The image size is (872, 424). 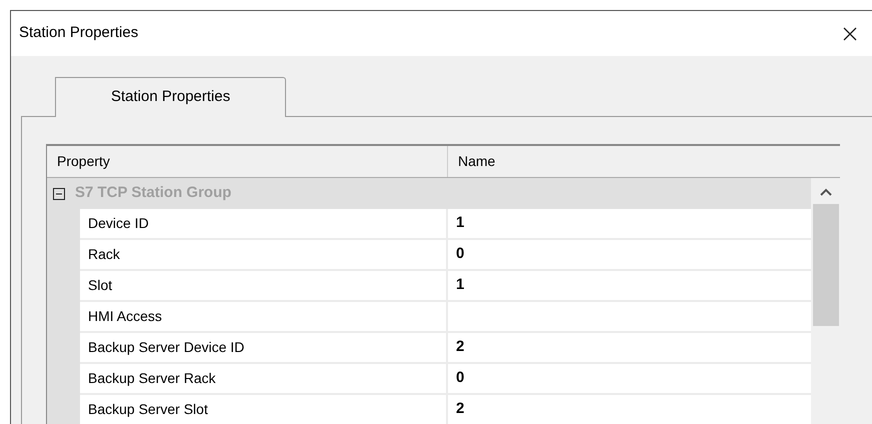 What do you see at coordinates (850, 34) in the screenshot?
I see `close-icon` at bounding box center [850, 34].